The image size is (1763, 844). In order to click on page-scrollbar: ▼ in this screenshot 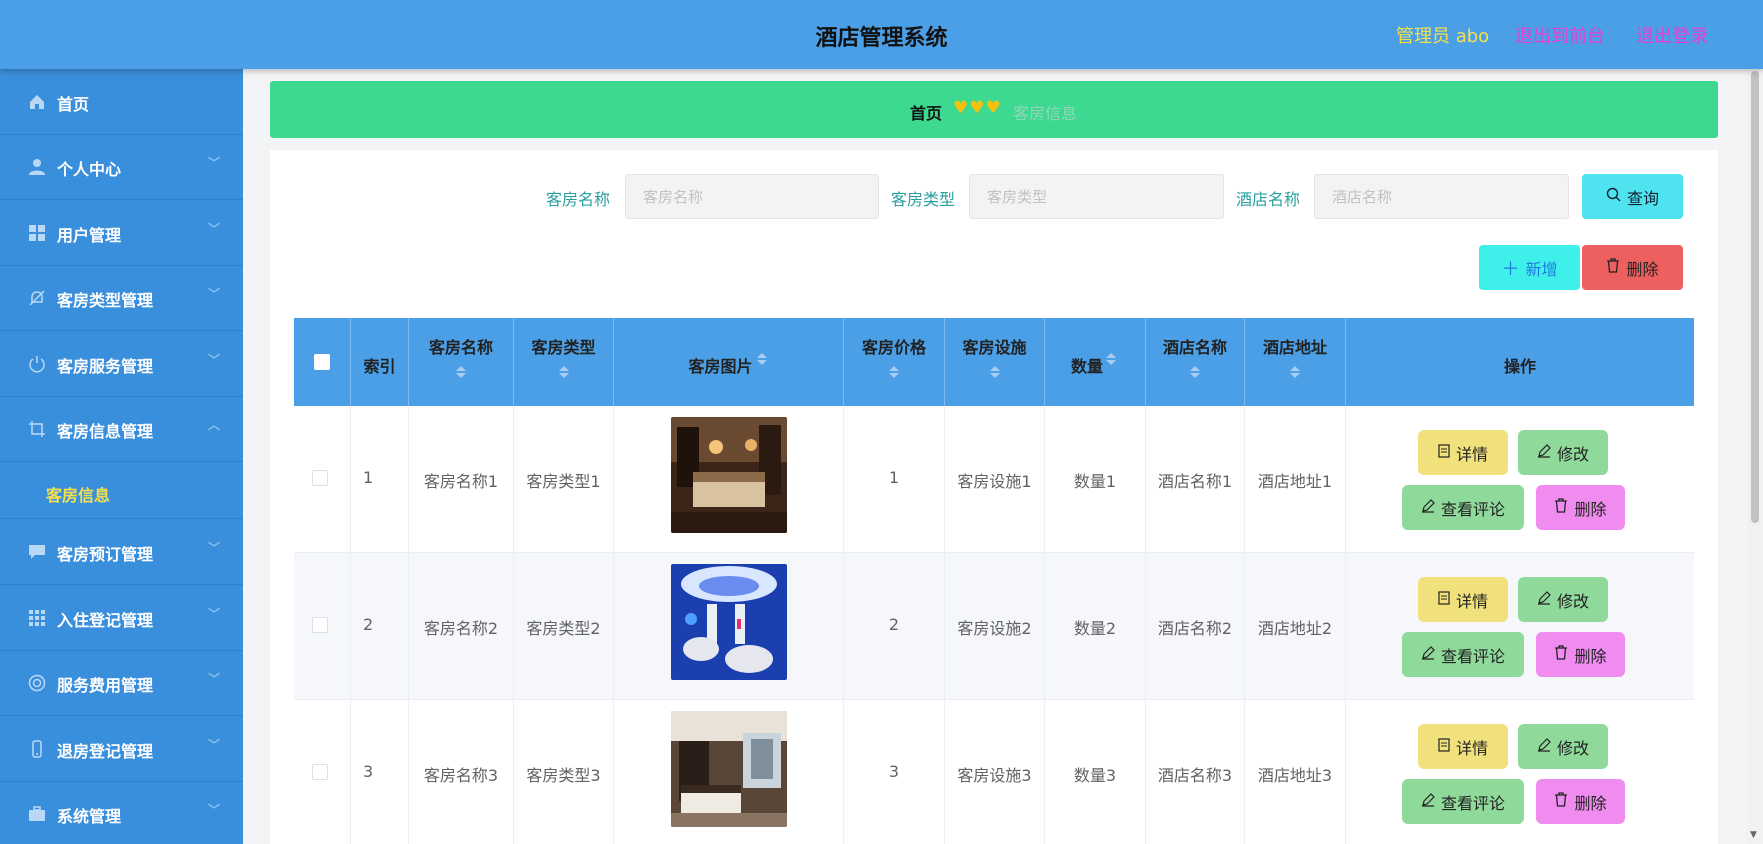, I will do `click(1755, 456)`.